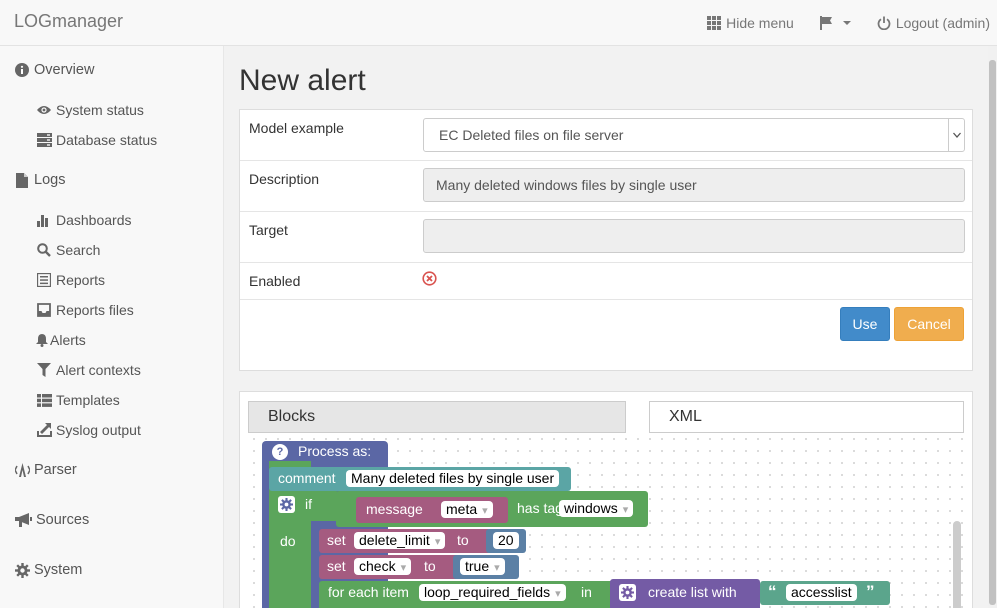  Describe the element at coordinates (78, 250) in the screenshot. I see `sidebar-item-label: Search` at that location.